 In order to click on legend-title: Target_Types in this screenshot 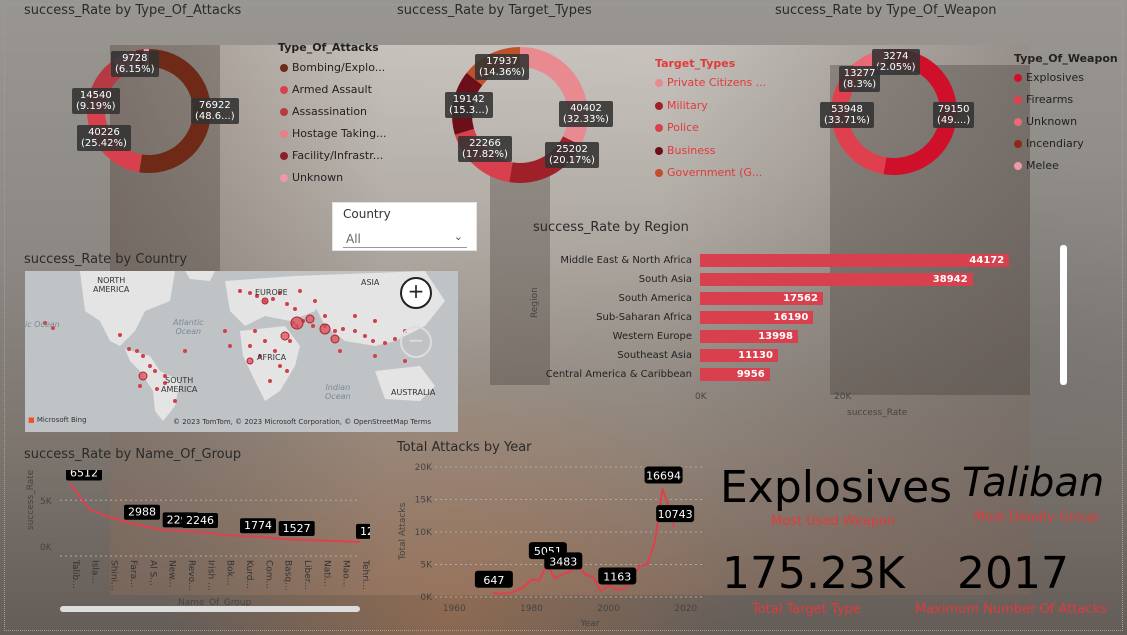, I will do `click(695, 63)`.